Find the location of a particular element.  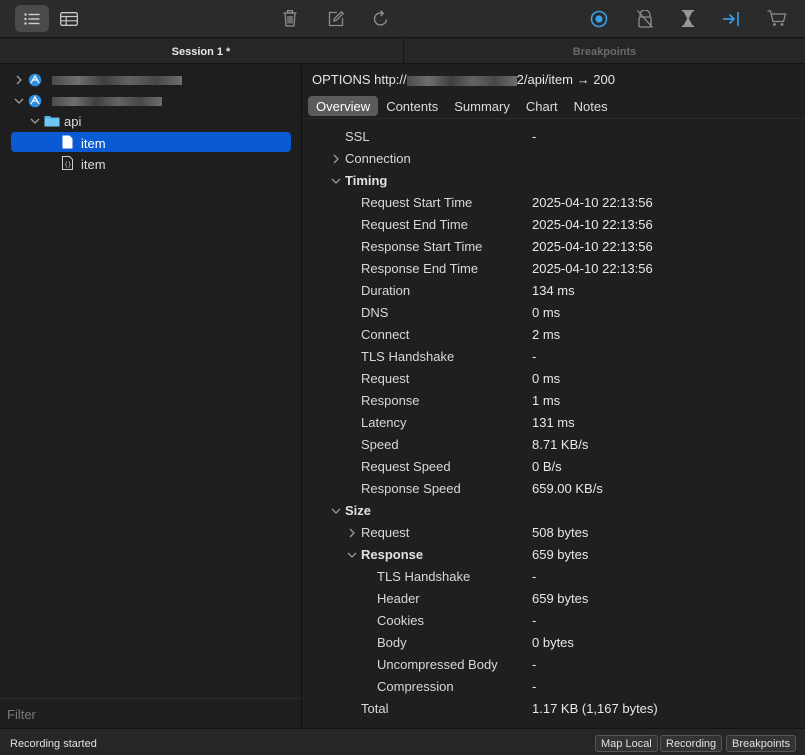

json-file-icon: {} is located at coordinates (67, 163).